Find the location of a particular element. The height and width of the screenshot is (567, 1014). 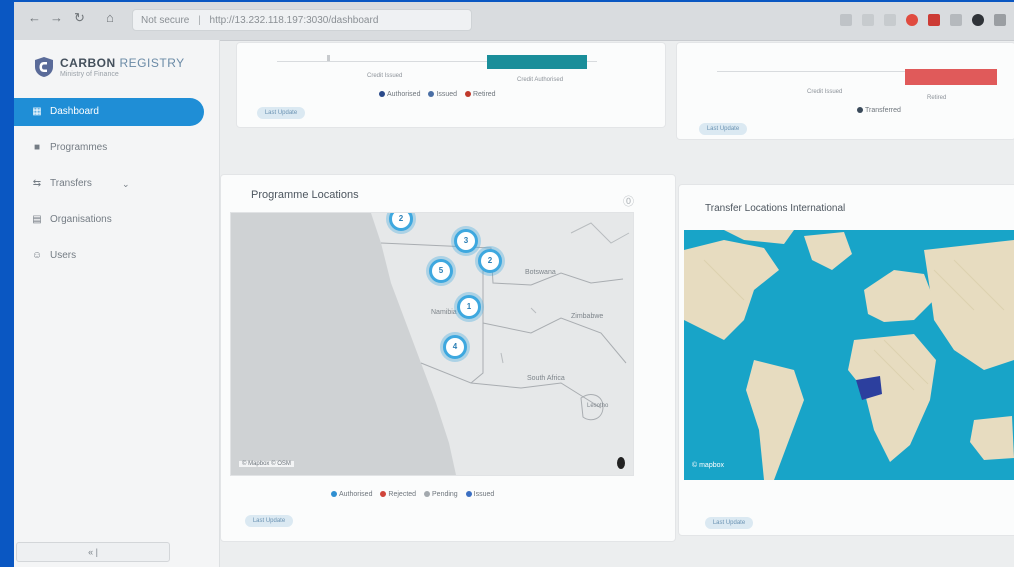

world-map-svg is located at coordinates (849, 355).